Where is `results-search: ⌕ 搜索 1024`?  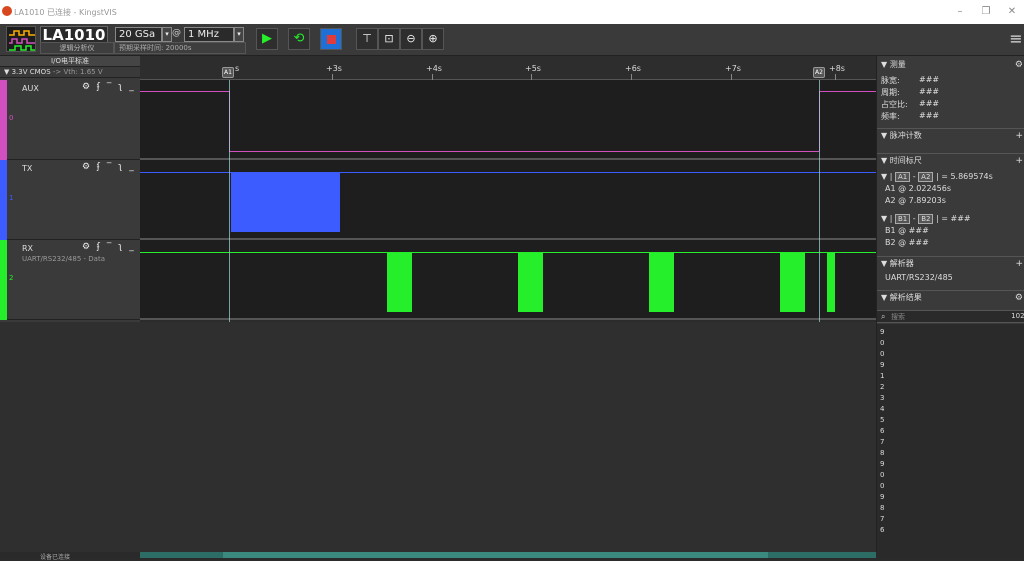 results-search: ⌕ 搜索 1024 is located at coordinates (950, 316).